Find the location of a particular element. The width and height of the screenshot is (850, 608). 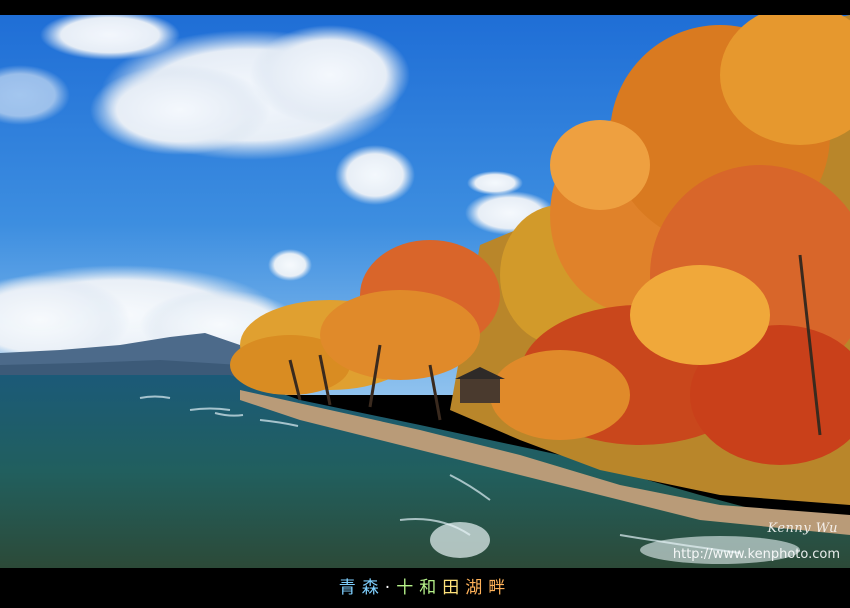

caption-part-4: 湖畔 is located at coordinates (488, 588).